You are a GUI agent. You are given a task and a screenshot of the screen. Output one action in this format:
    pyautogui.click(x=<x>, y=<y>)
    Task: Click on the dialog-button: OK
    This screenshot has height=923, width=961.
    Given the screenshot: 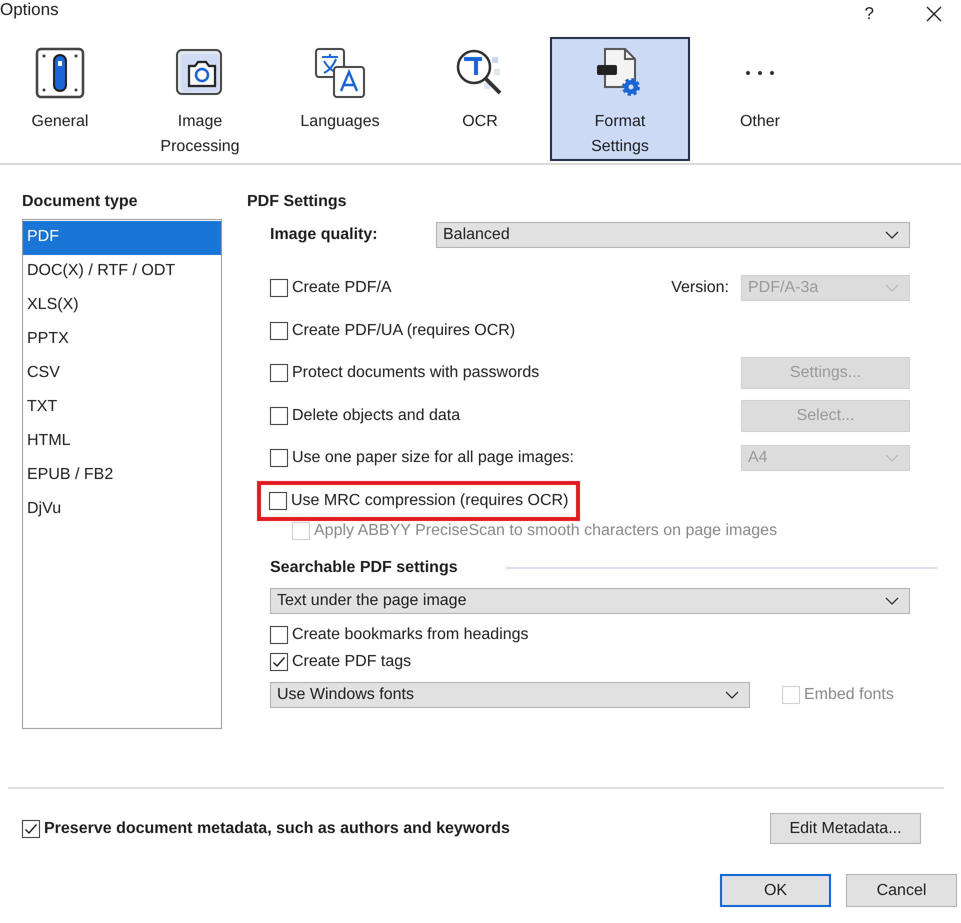 What is the action you would take?
    pyautogui.click(x=775, y=890)
    